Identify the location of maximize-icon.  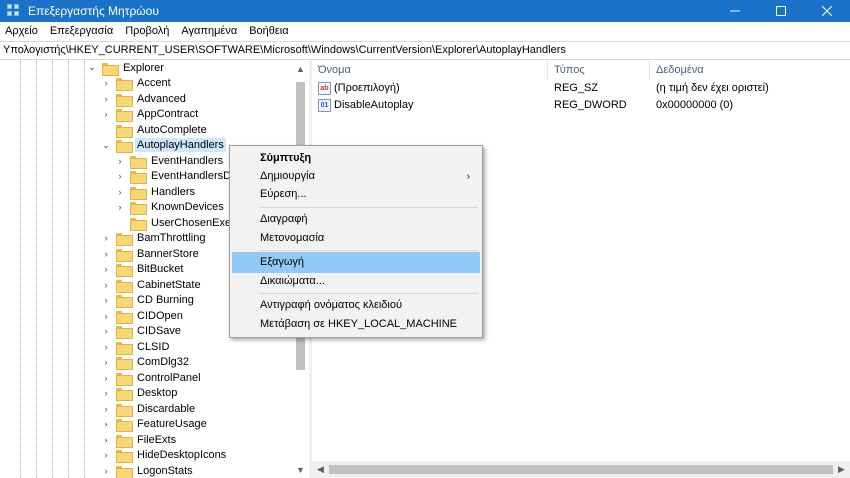
(781, 11).